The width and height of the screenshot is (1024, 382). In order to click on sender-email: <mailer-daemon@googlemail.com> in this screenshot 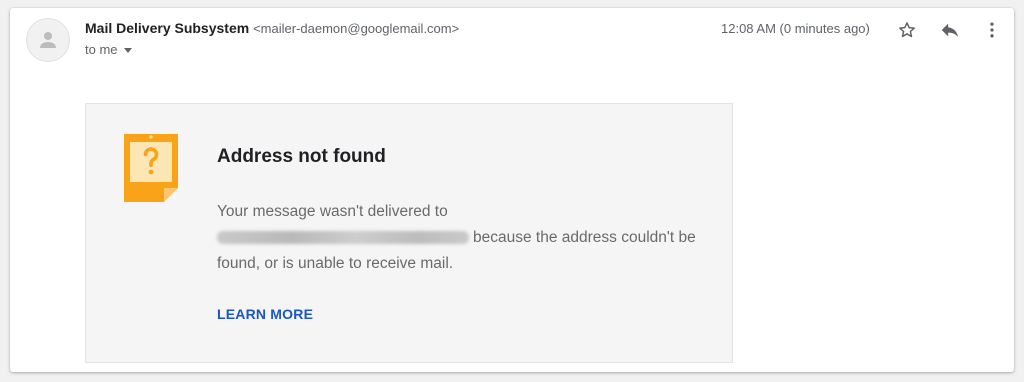, I will do `click(356, 28)`.